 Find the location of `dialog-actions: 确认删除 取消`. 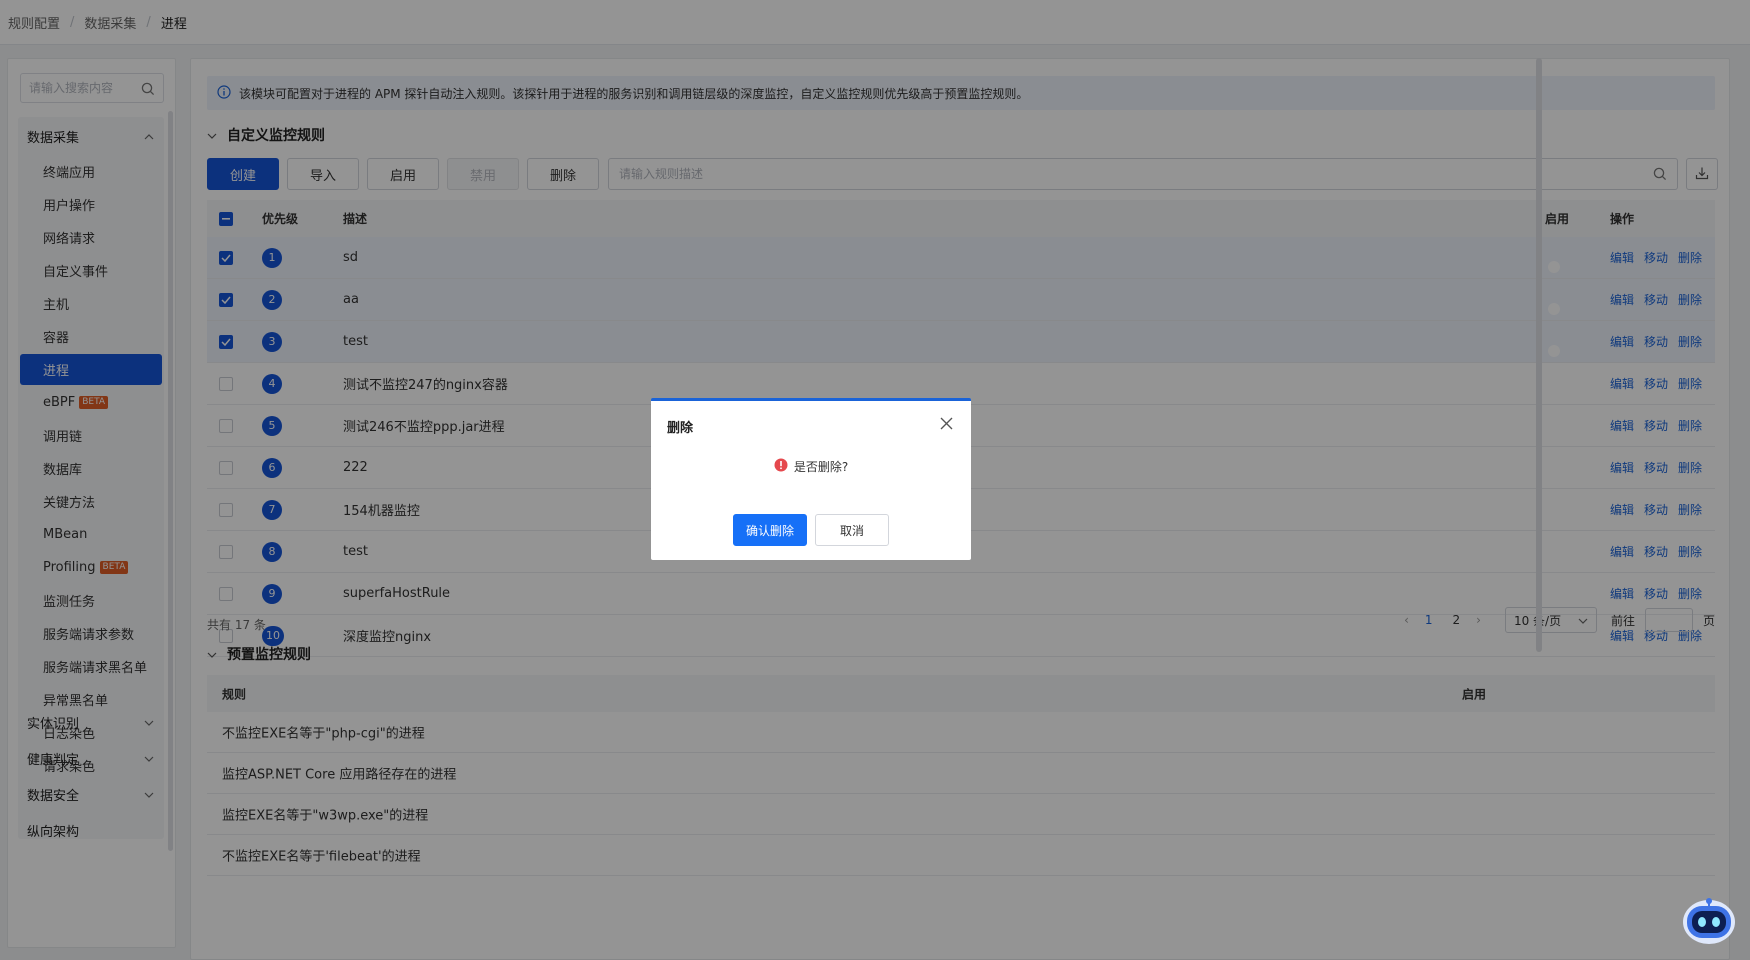

dialog-actions: 确认删除 取消 is located at coordinates (811, 530).